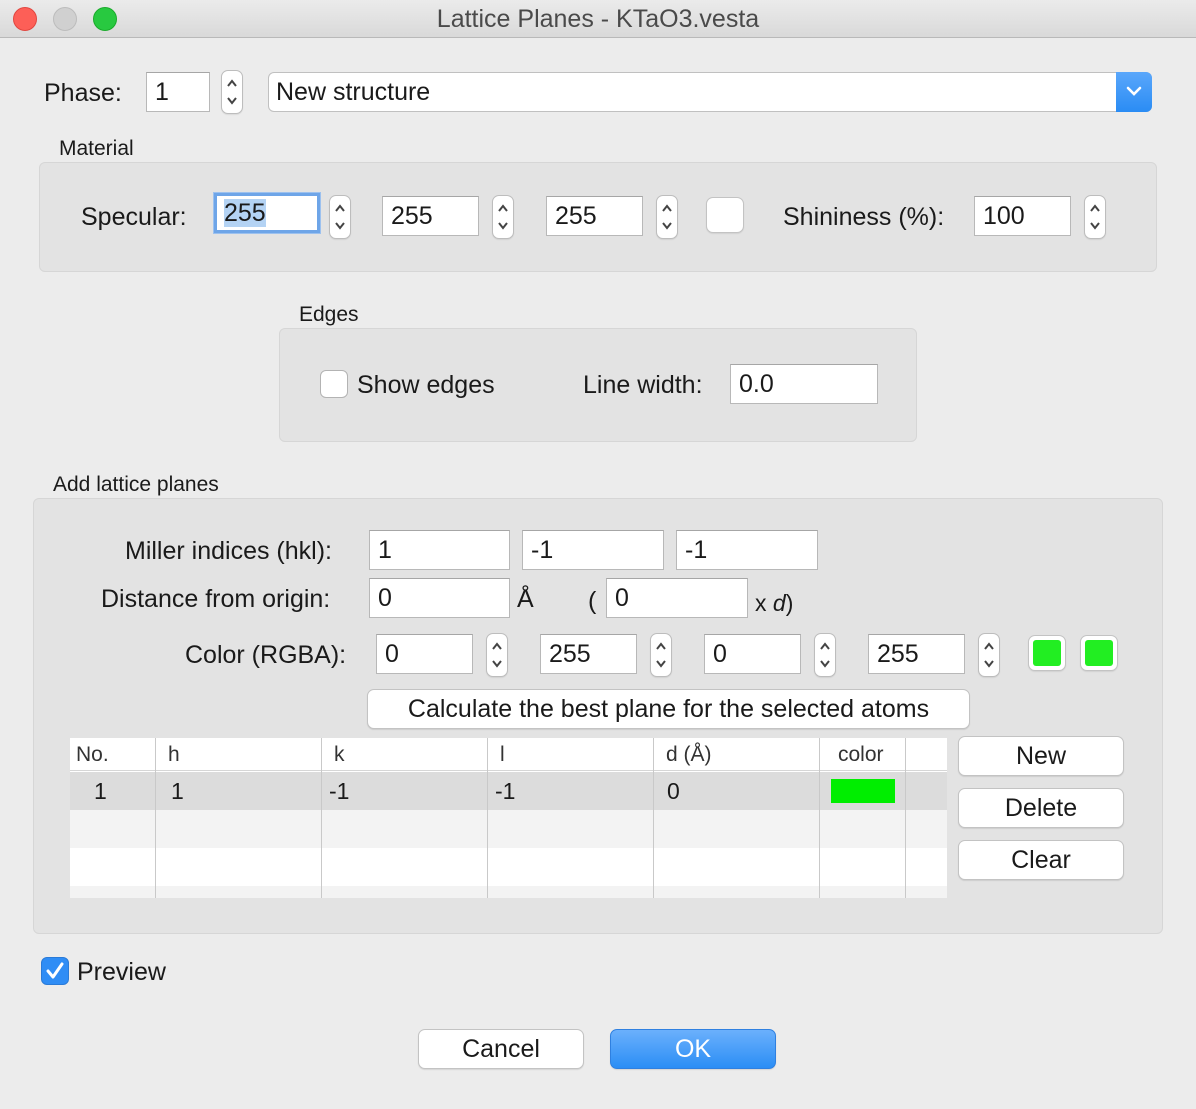 The width and height of the screenshot is (1196, 1109). I want to click on show-edges-label: Show edges, so click(426, 385).